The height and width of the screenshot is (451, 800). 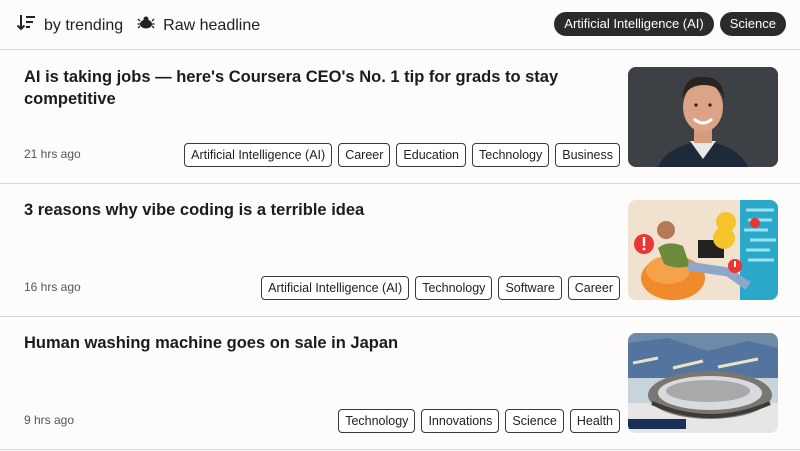 I want to click on filter-pill: Artificial Intelligence (AI), so click(x=634, y=24).